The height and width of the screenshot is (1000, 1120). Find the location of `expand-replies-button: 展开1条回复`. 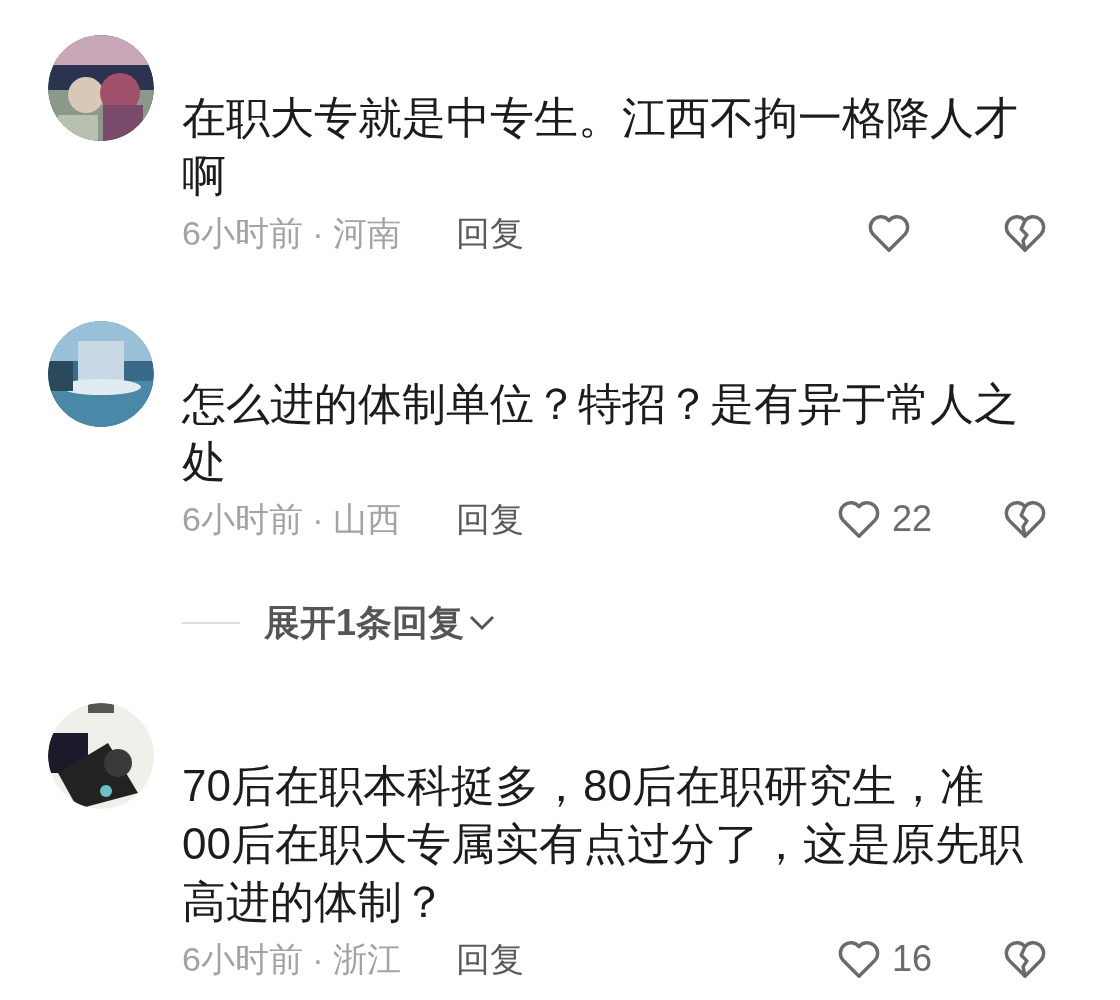

expand-replies-button: 展开1条回复 is located at coordinates (380, 623).